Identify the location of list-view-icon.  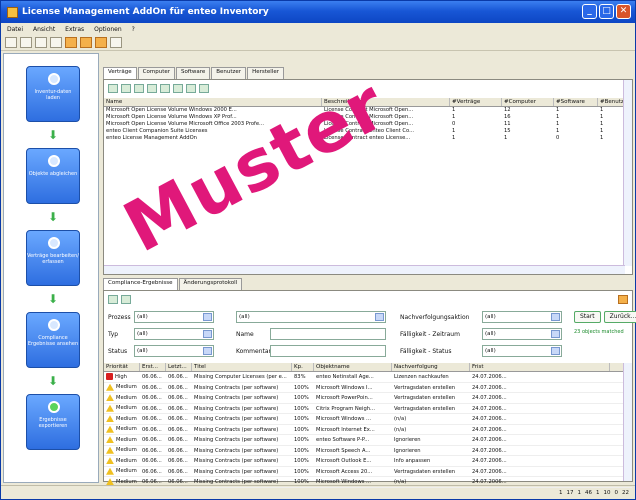
(86, 42).